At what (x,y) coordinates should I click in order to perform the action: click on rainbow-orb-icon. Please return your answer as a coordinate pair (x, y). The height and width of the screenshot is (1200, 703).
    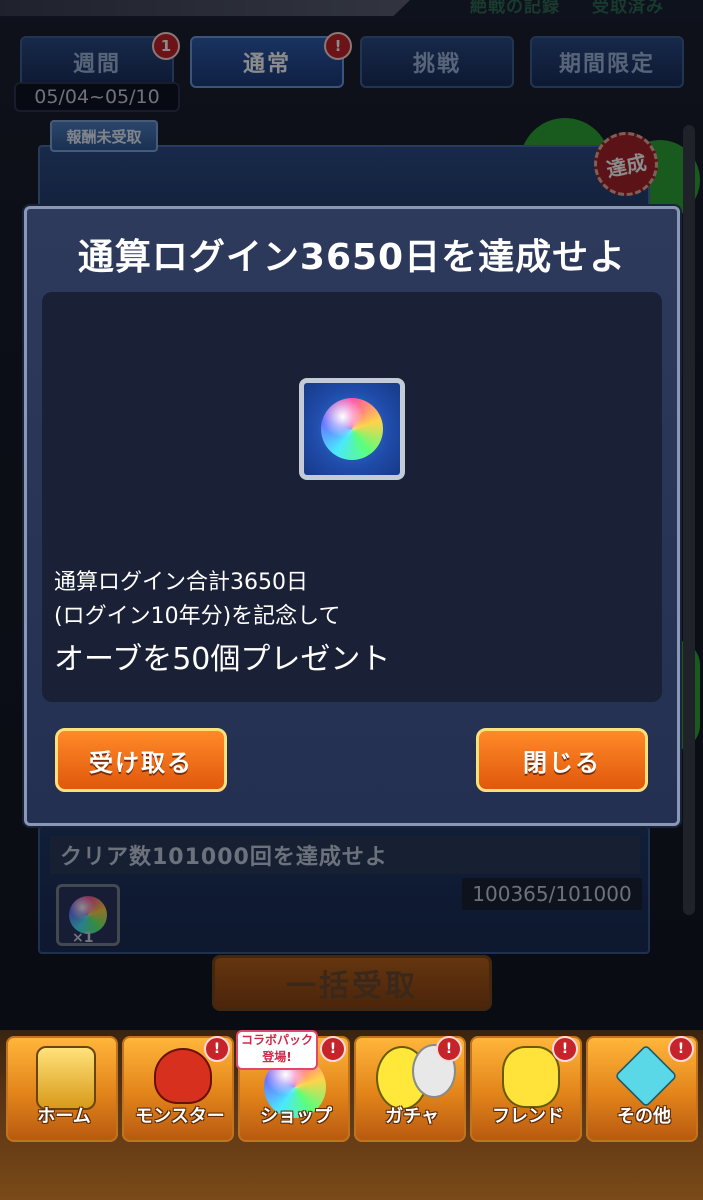
    Looking at the image, I should click on (352, 429).